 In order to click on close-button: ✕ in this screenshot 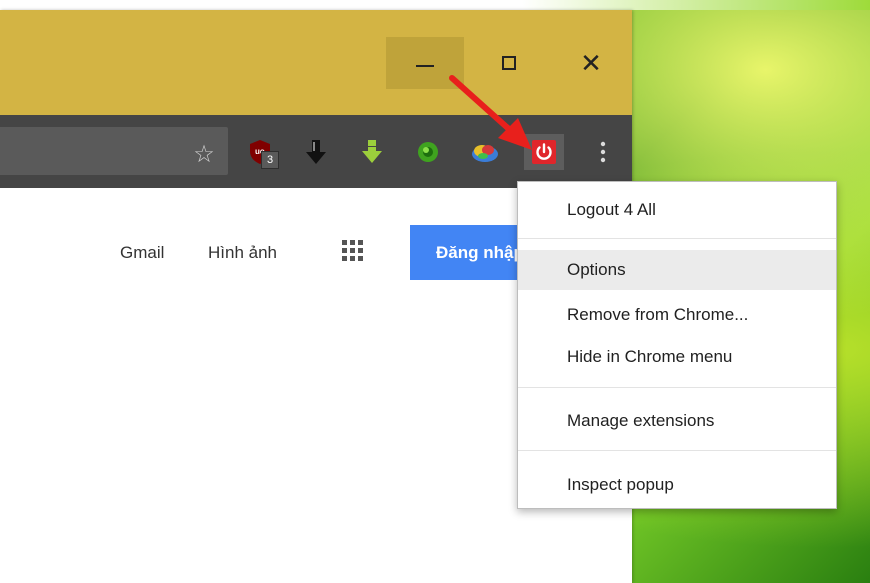, I will do `click(591, 63)`.